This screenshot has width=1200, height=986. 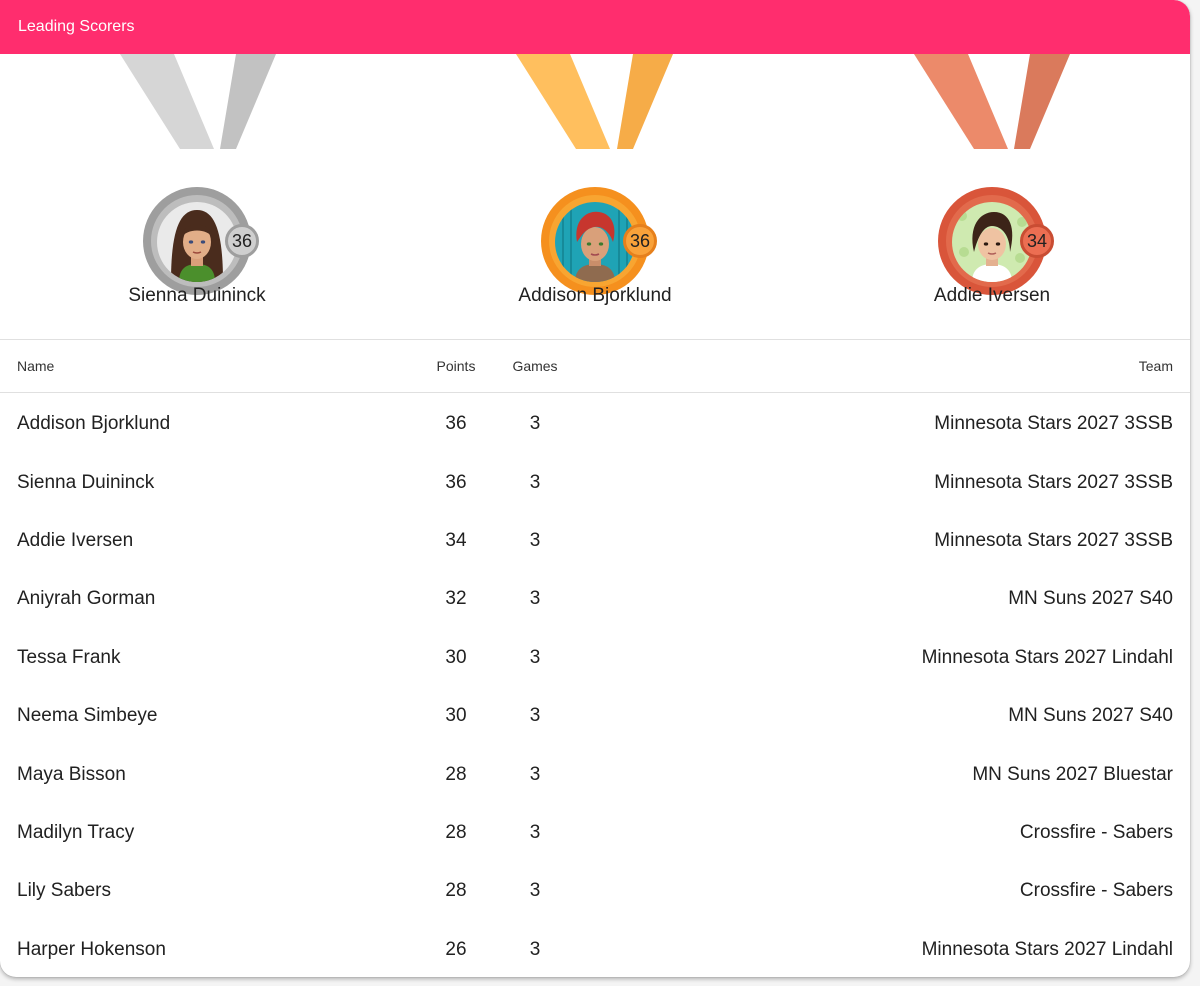 What do you see at coordinates (91, 949) in the screenshot?
I see `cell-name: Harper Hokenson` at bounding box center [91, 949].